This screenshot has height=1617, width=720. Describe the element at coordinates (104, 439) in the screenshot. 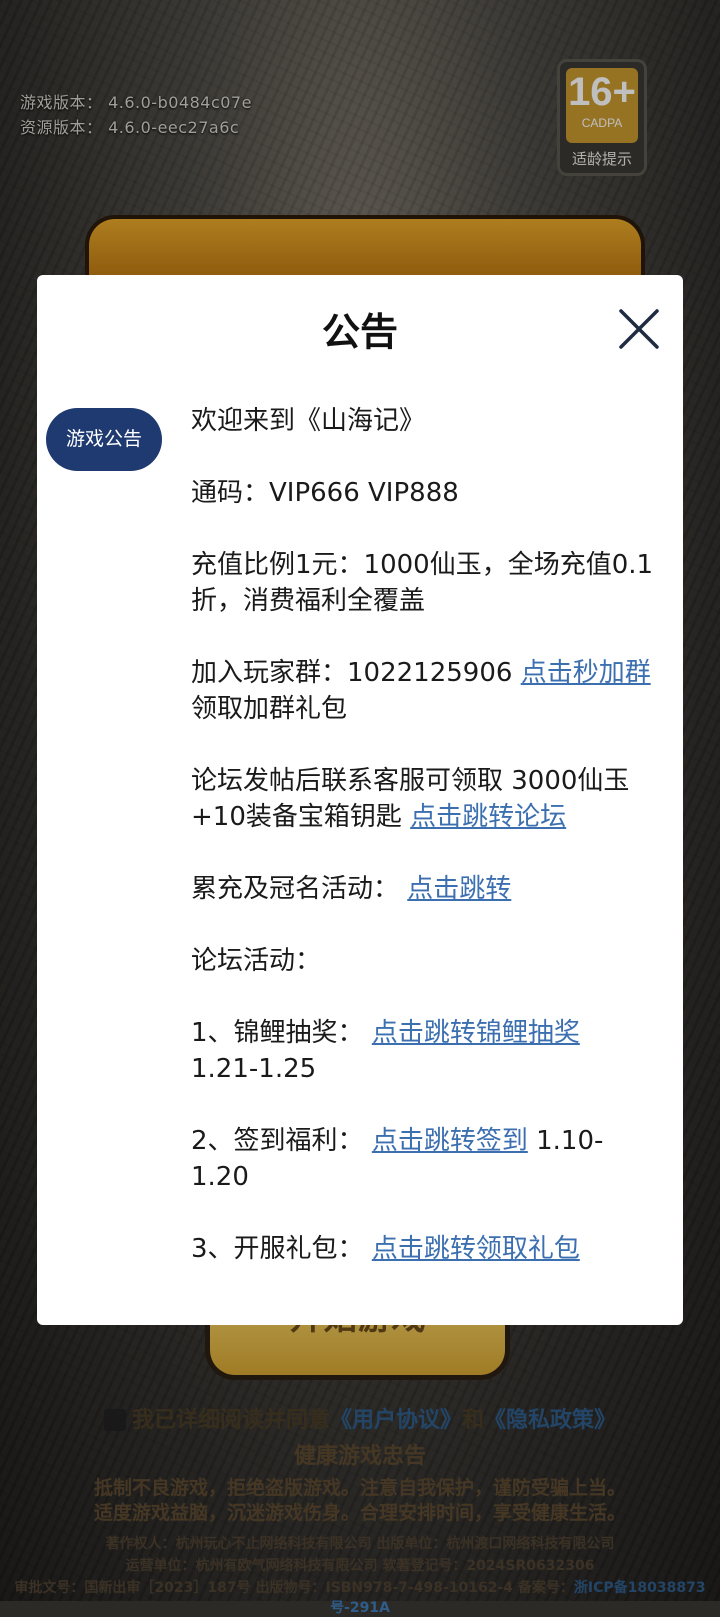

I see `tab-game-announcement: 游戏公告` at that location.